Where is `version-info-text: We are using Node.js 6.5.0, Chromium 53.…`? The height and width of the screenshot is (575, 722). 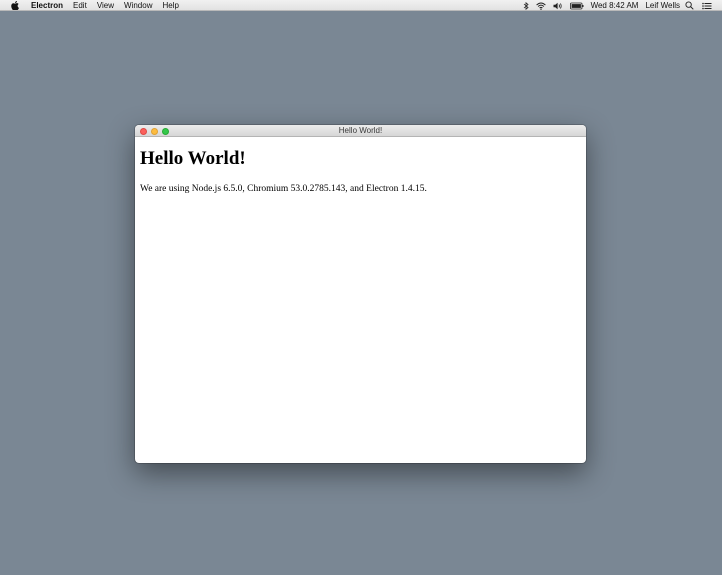 version-info-text: We are using Node.js 6.5.0, Chromium 53.… is located at coordinates (283, 189).